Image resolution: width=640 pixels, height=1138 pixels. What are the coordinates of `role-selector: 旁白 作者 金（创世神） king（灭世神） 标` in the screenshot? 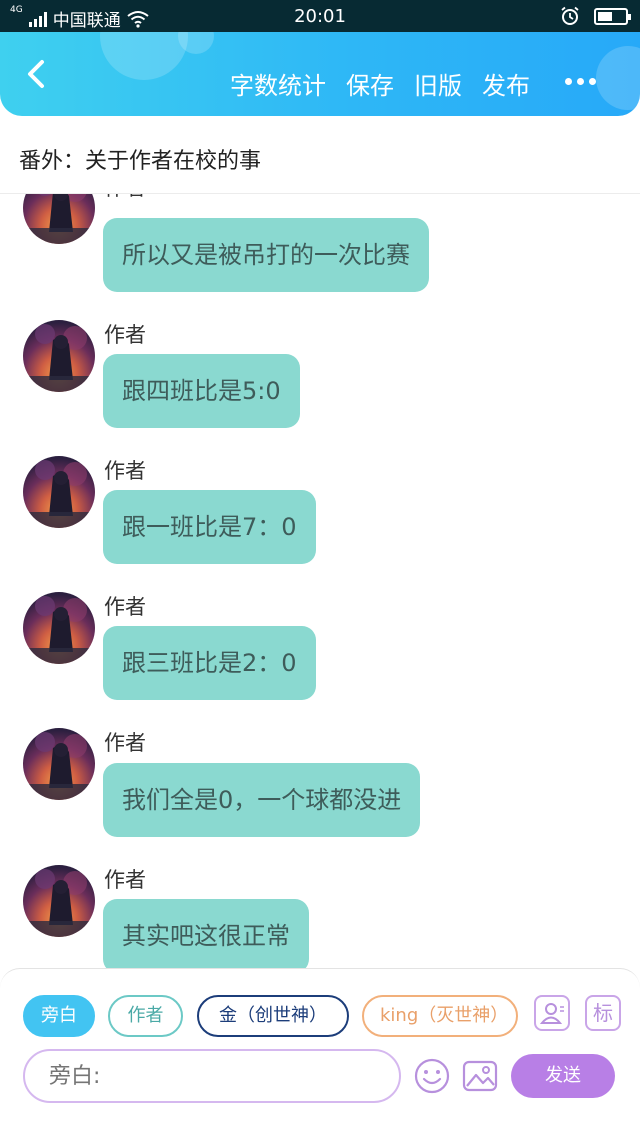 It's located at (320, 1017).